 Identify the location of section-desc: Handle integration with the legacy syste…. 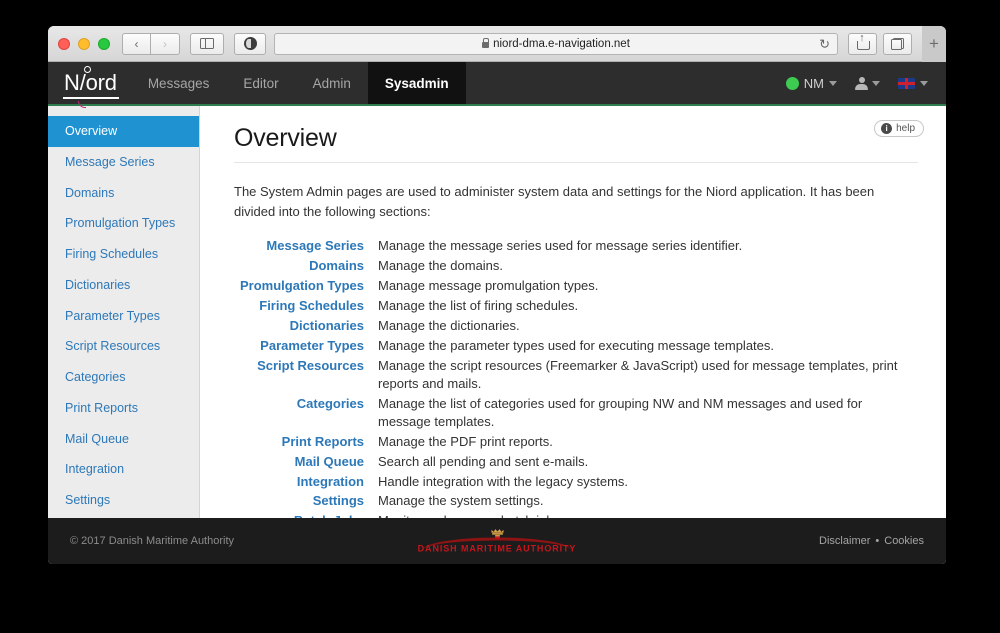
(503, 481).